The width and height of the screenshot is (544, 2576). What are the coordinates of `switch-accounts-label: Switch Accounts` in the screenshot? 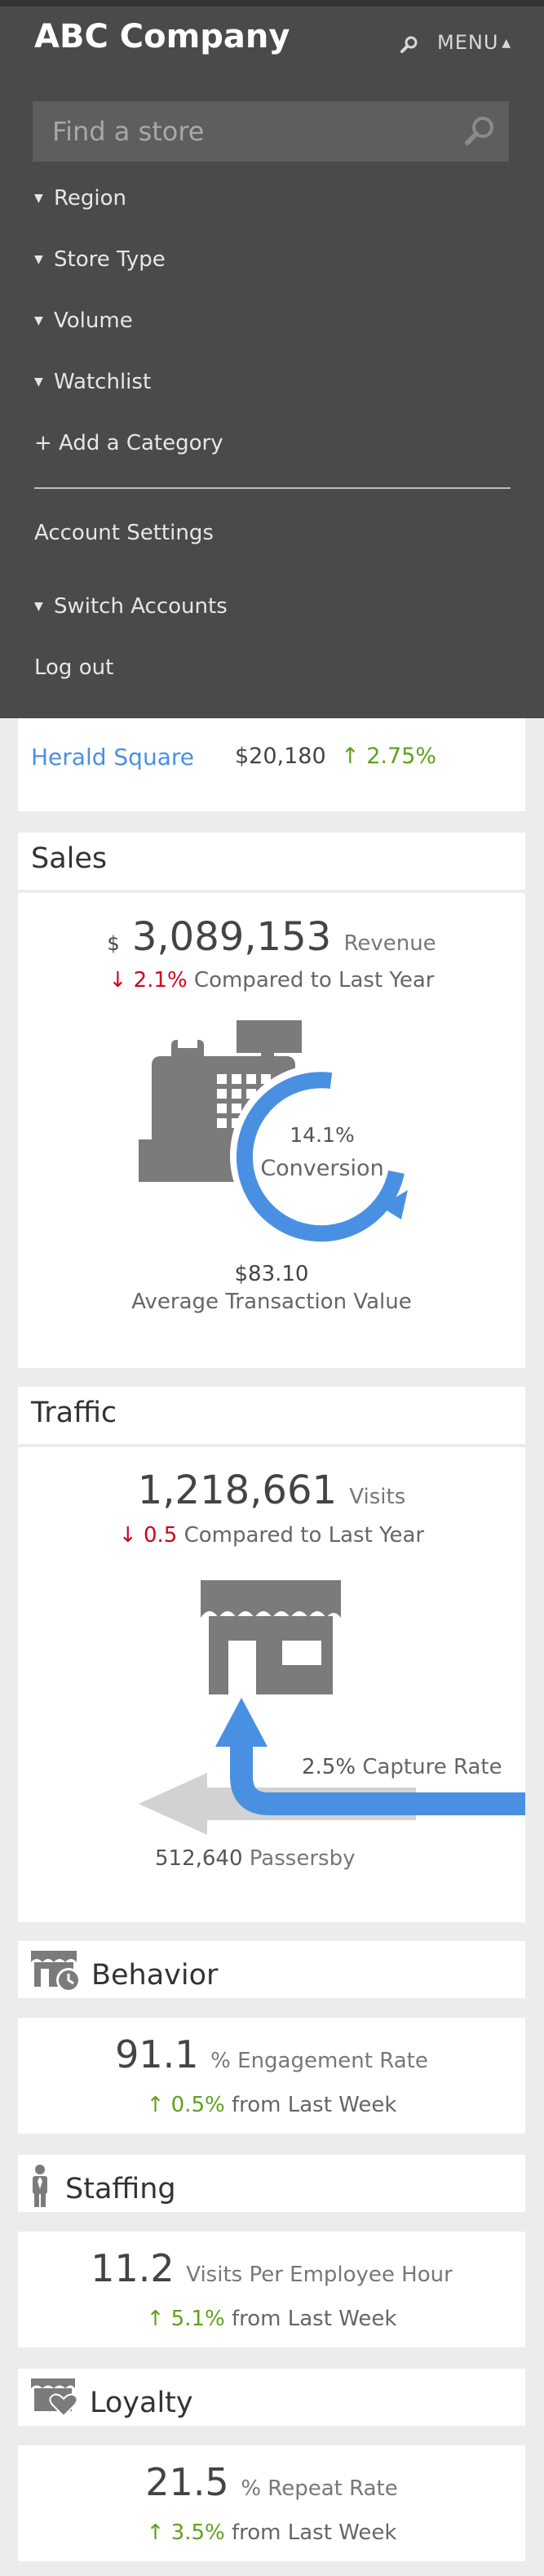 It's located at (141, 606).